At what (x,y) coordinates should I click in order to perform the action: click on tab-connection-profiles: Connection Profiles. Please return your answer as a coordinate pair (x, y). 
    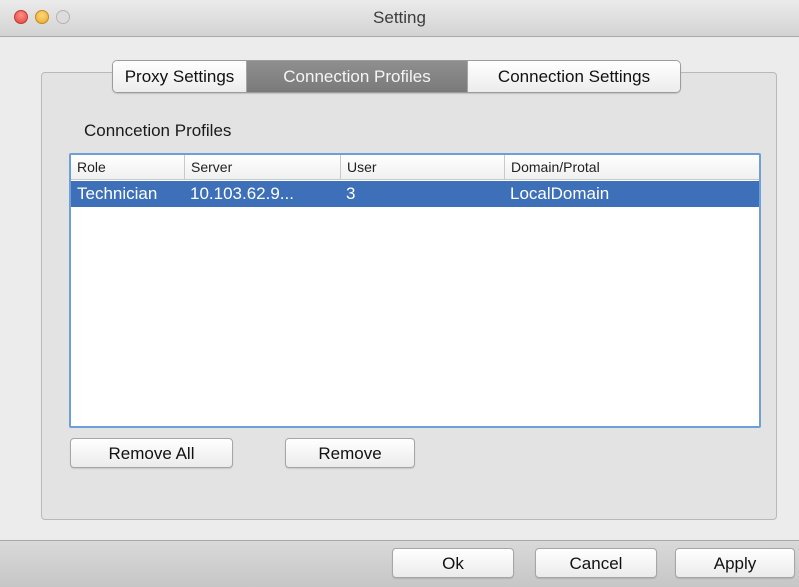
    Looking at the image, I should click on (357, 76).